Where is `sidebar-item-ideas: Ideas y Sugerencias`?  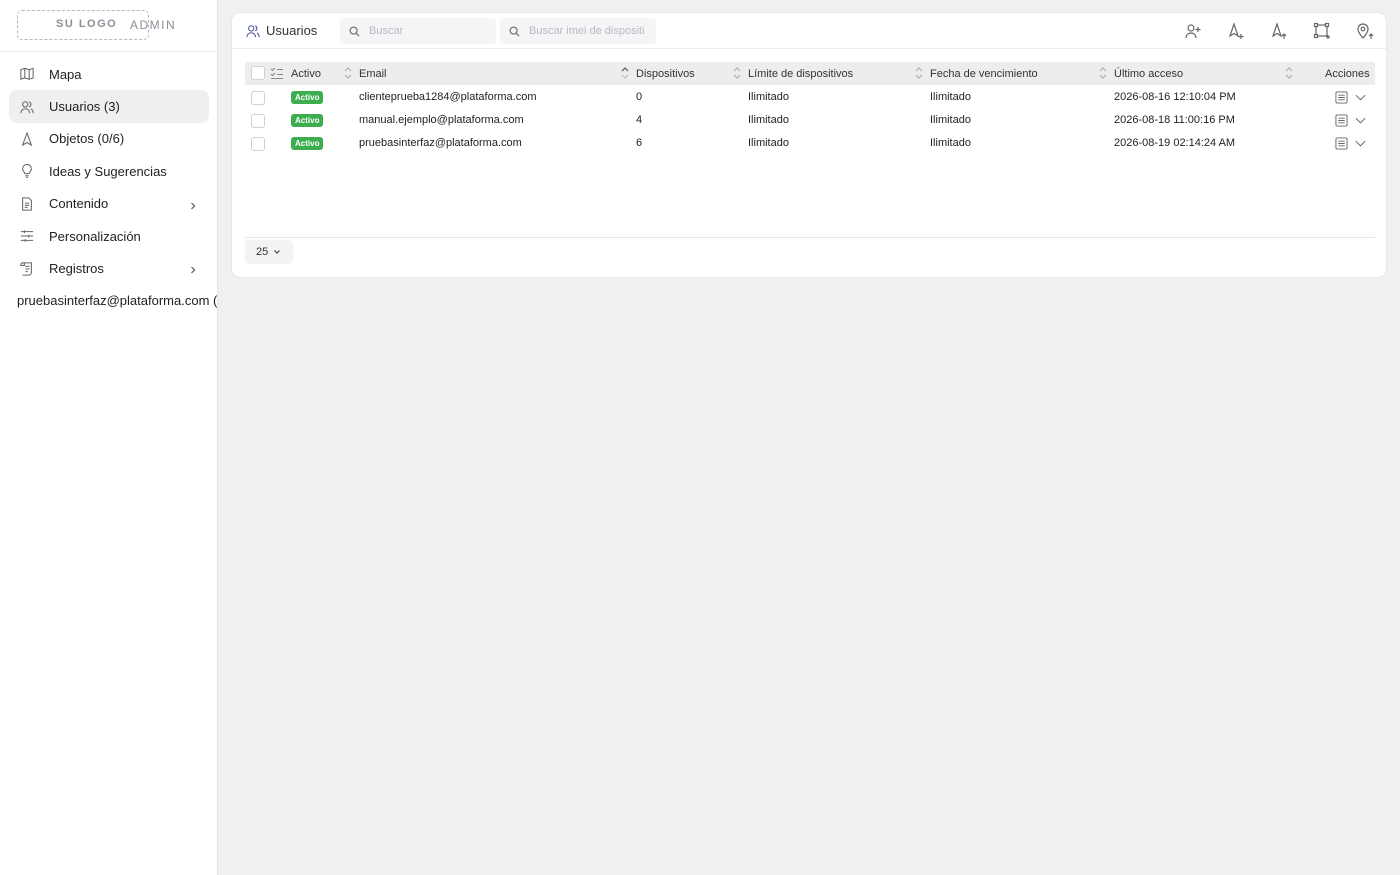 sidebar-item-ideas: Ideas y Sugerencias is located at coordinates (109, 171).